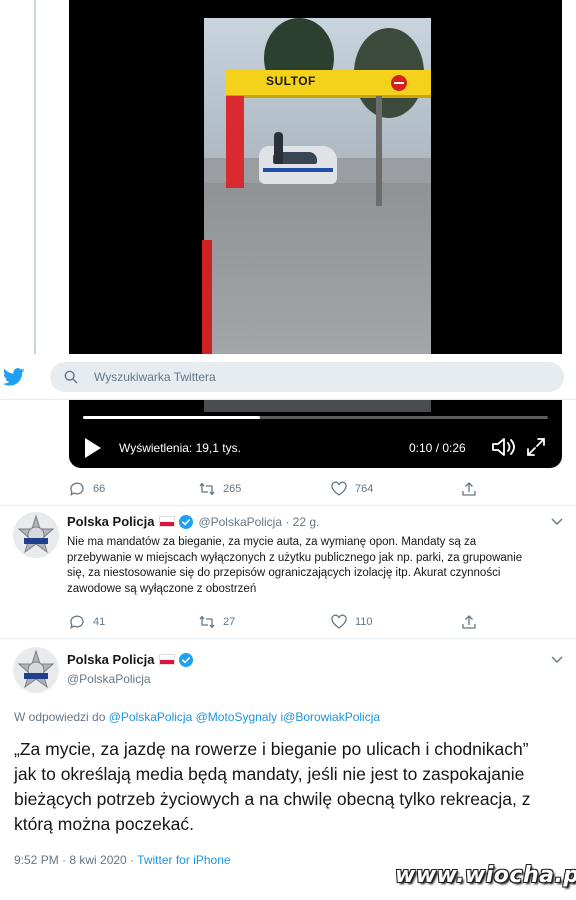  What do you see at coordinates (307, 377) in the screenshot?
I see `search-input: Wyszukiwarka Twittera` at bounding box center [307, 377].